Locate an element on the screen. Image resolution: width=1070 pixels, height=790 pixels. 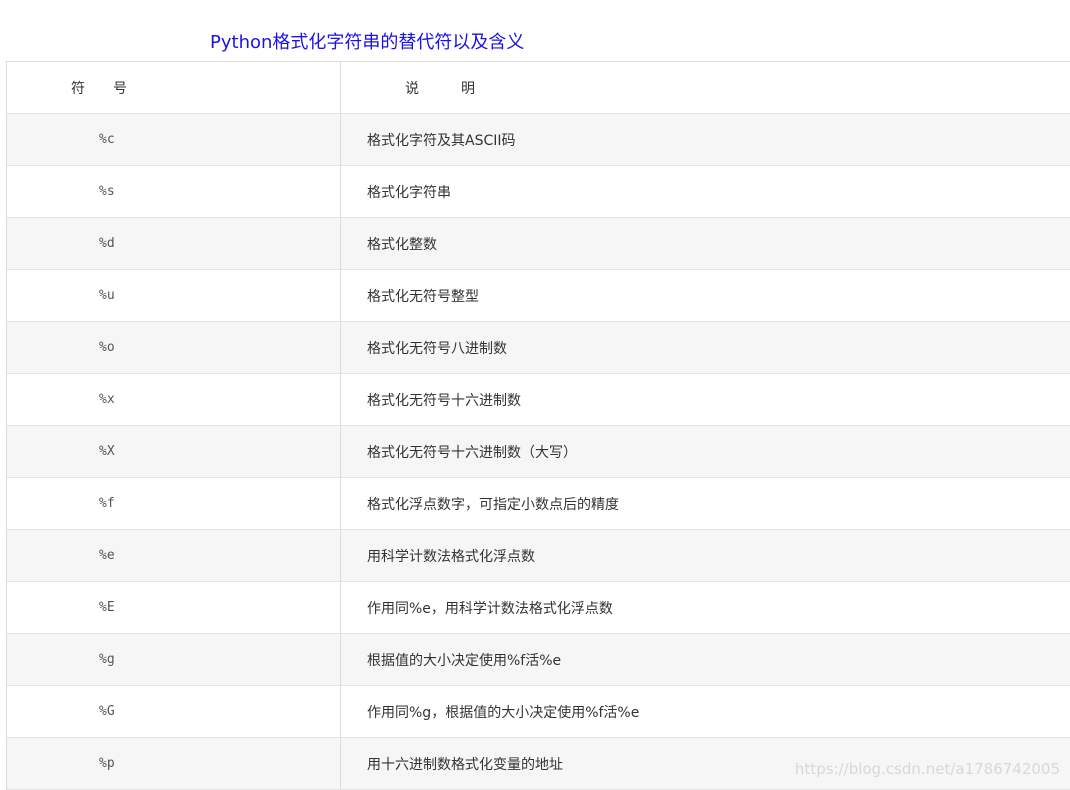
symbol-cell: %d is located at coordinates (174, 243).